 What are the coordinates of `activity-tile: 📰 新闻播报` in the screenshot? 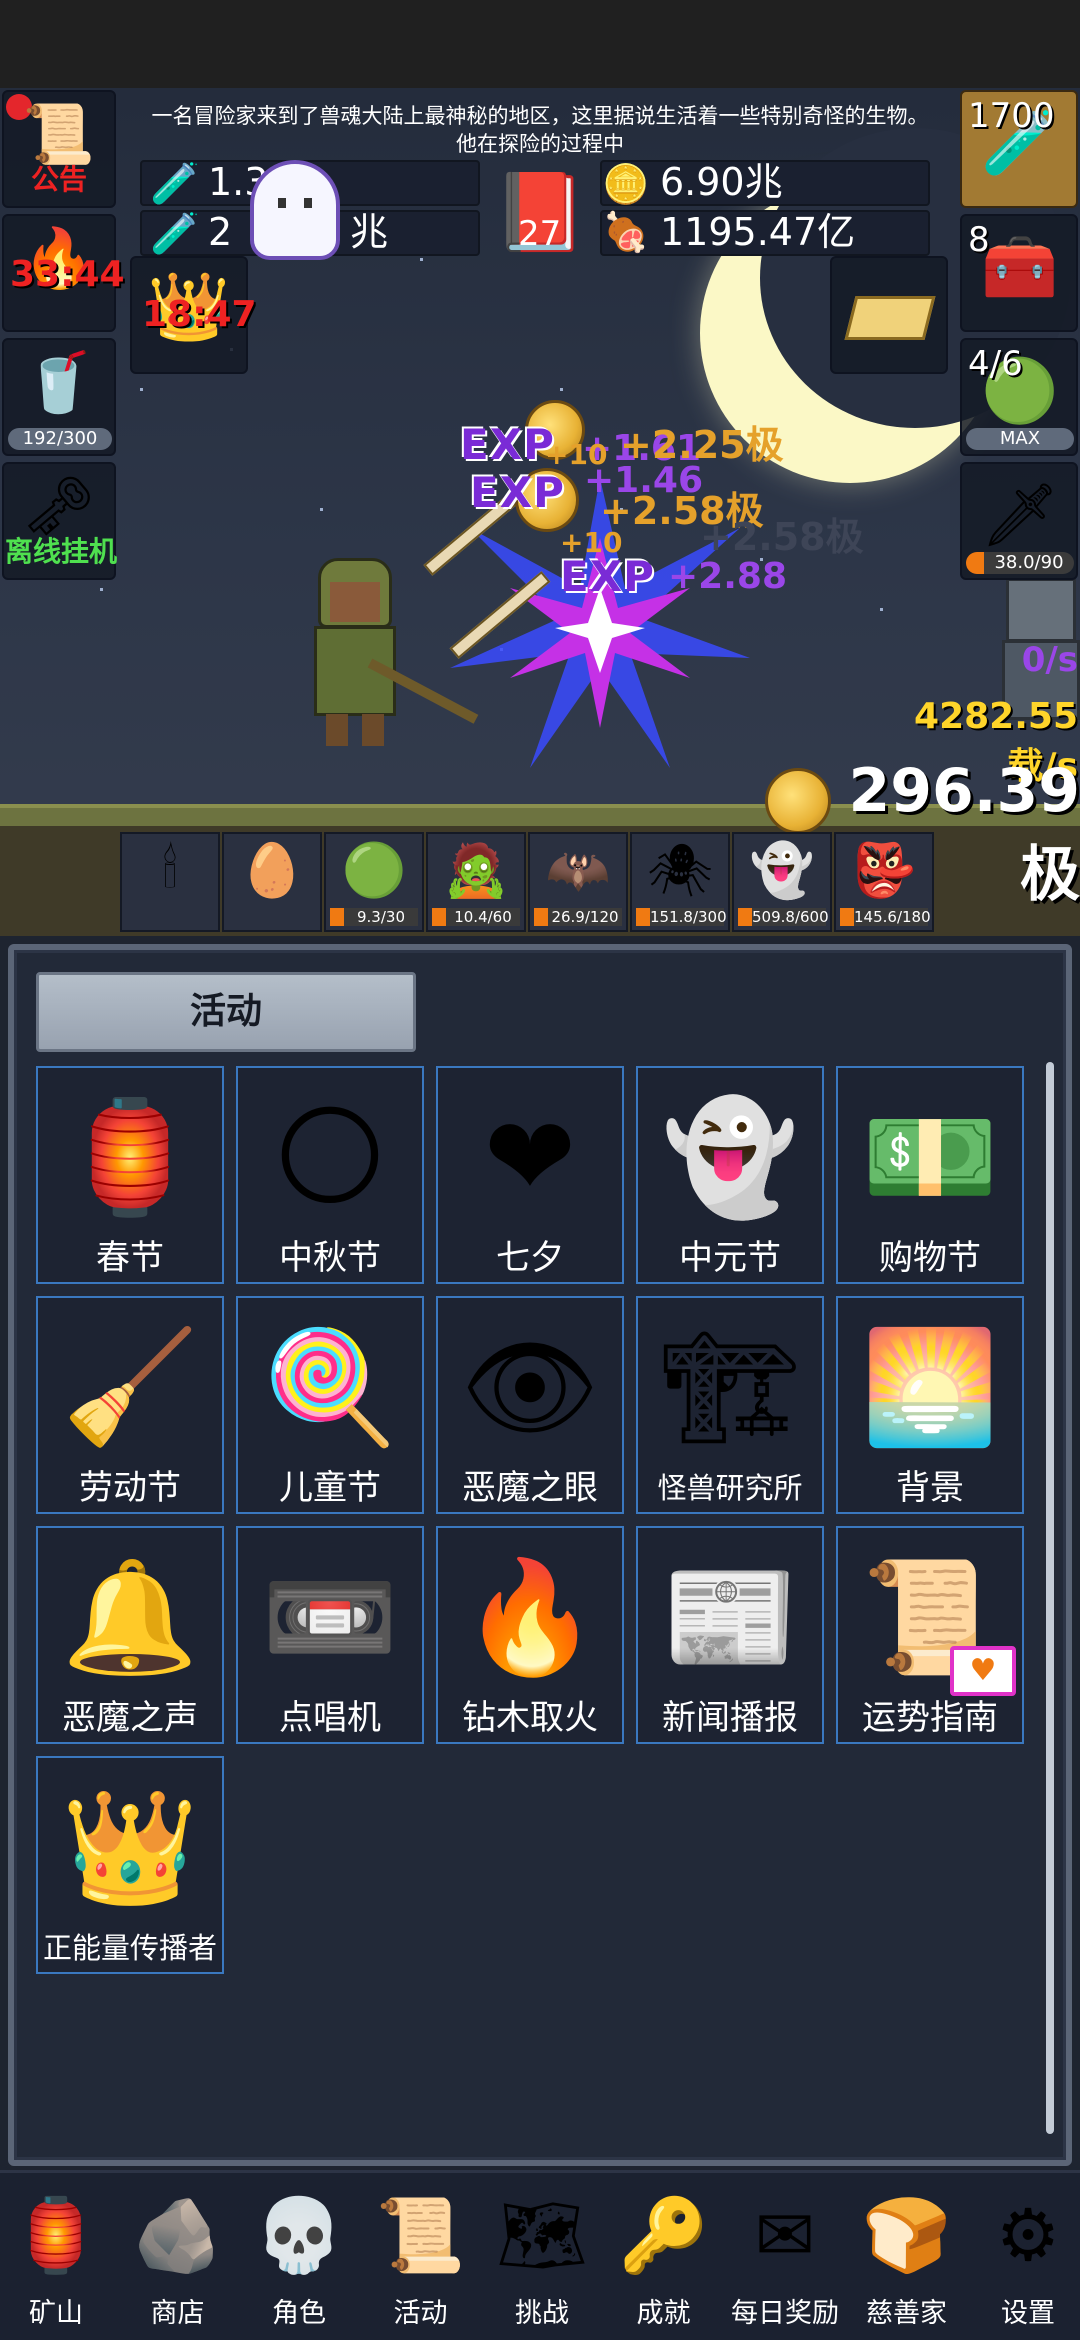 It's located at (730, 1635).